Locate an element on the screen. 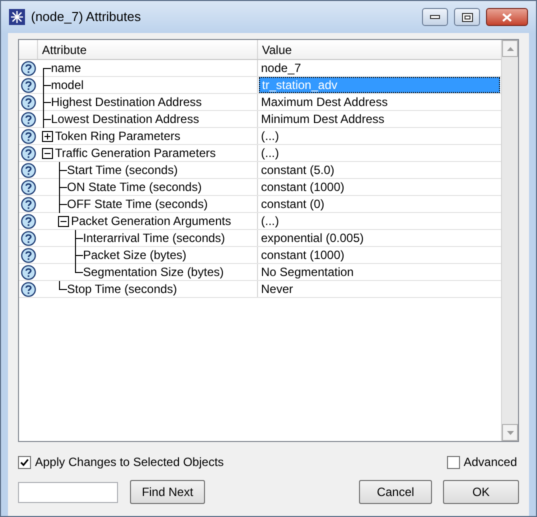  window-title: (node_7) Attributes is located at coordinates (86, 17).